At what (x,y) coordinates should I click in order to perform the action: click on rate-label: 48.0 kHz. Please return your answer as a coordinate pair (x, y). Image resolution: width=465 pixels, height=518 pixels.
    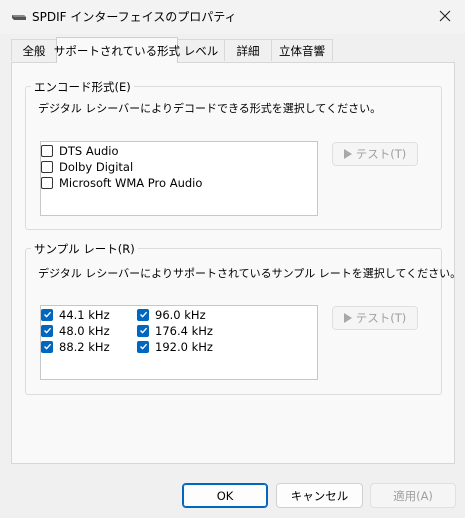
    Looking at the image, I should click on (84, 330).